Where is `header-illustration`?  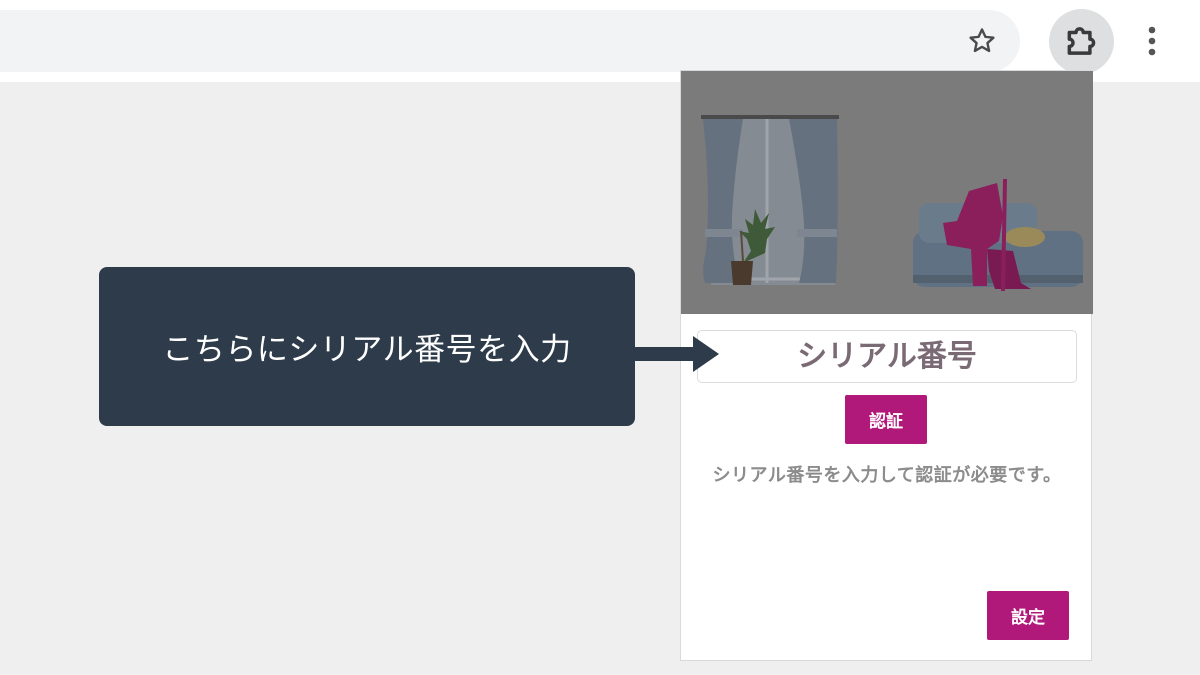 header-illustration is located at coordinates (887, 192).